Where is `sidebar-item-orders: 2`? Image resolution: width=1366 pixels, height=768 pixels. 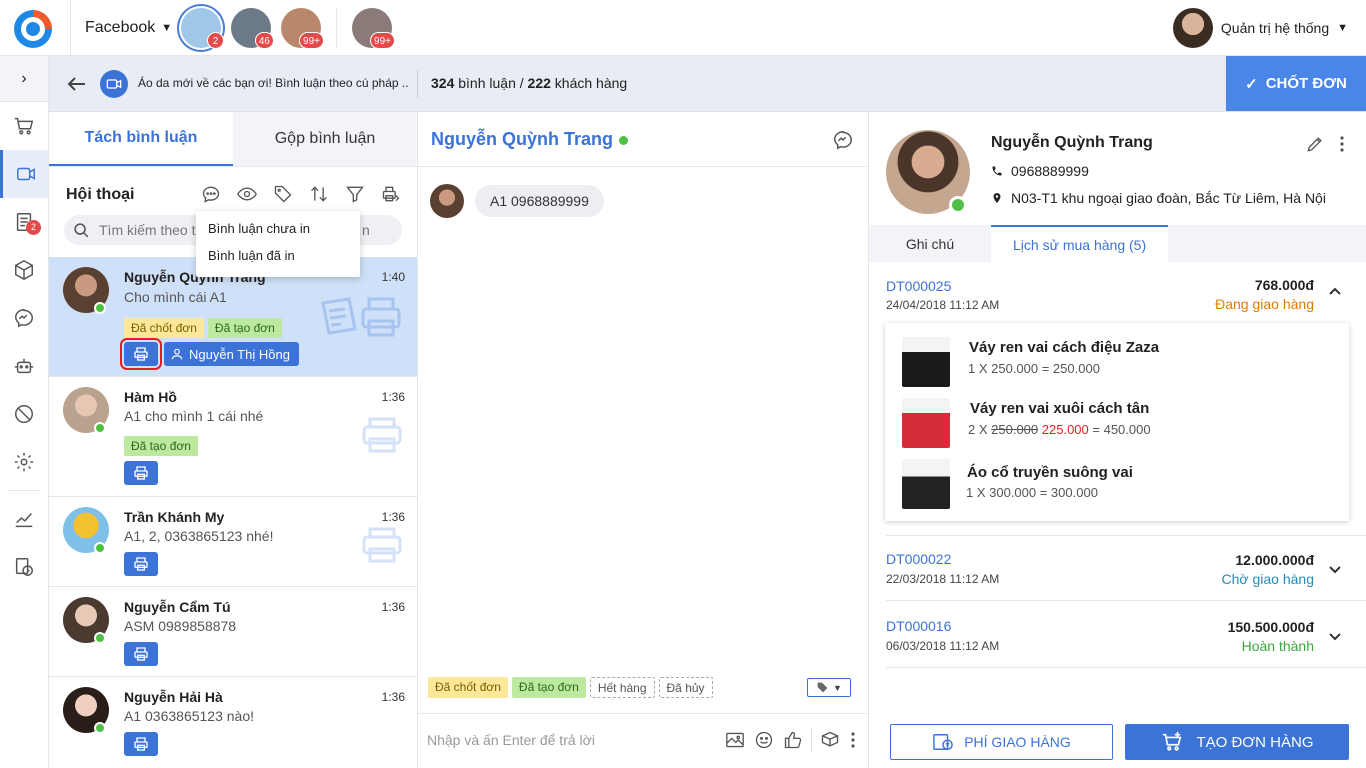
sidebar-item-orders: 2 is located at coordinates (24, 222).